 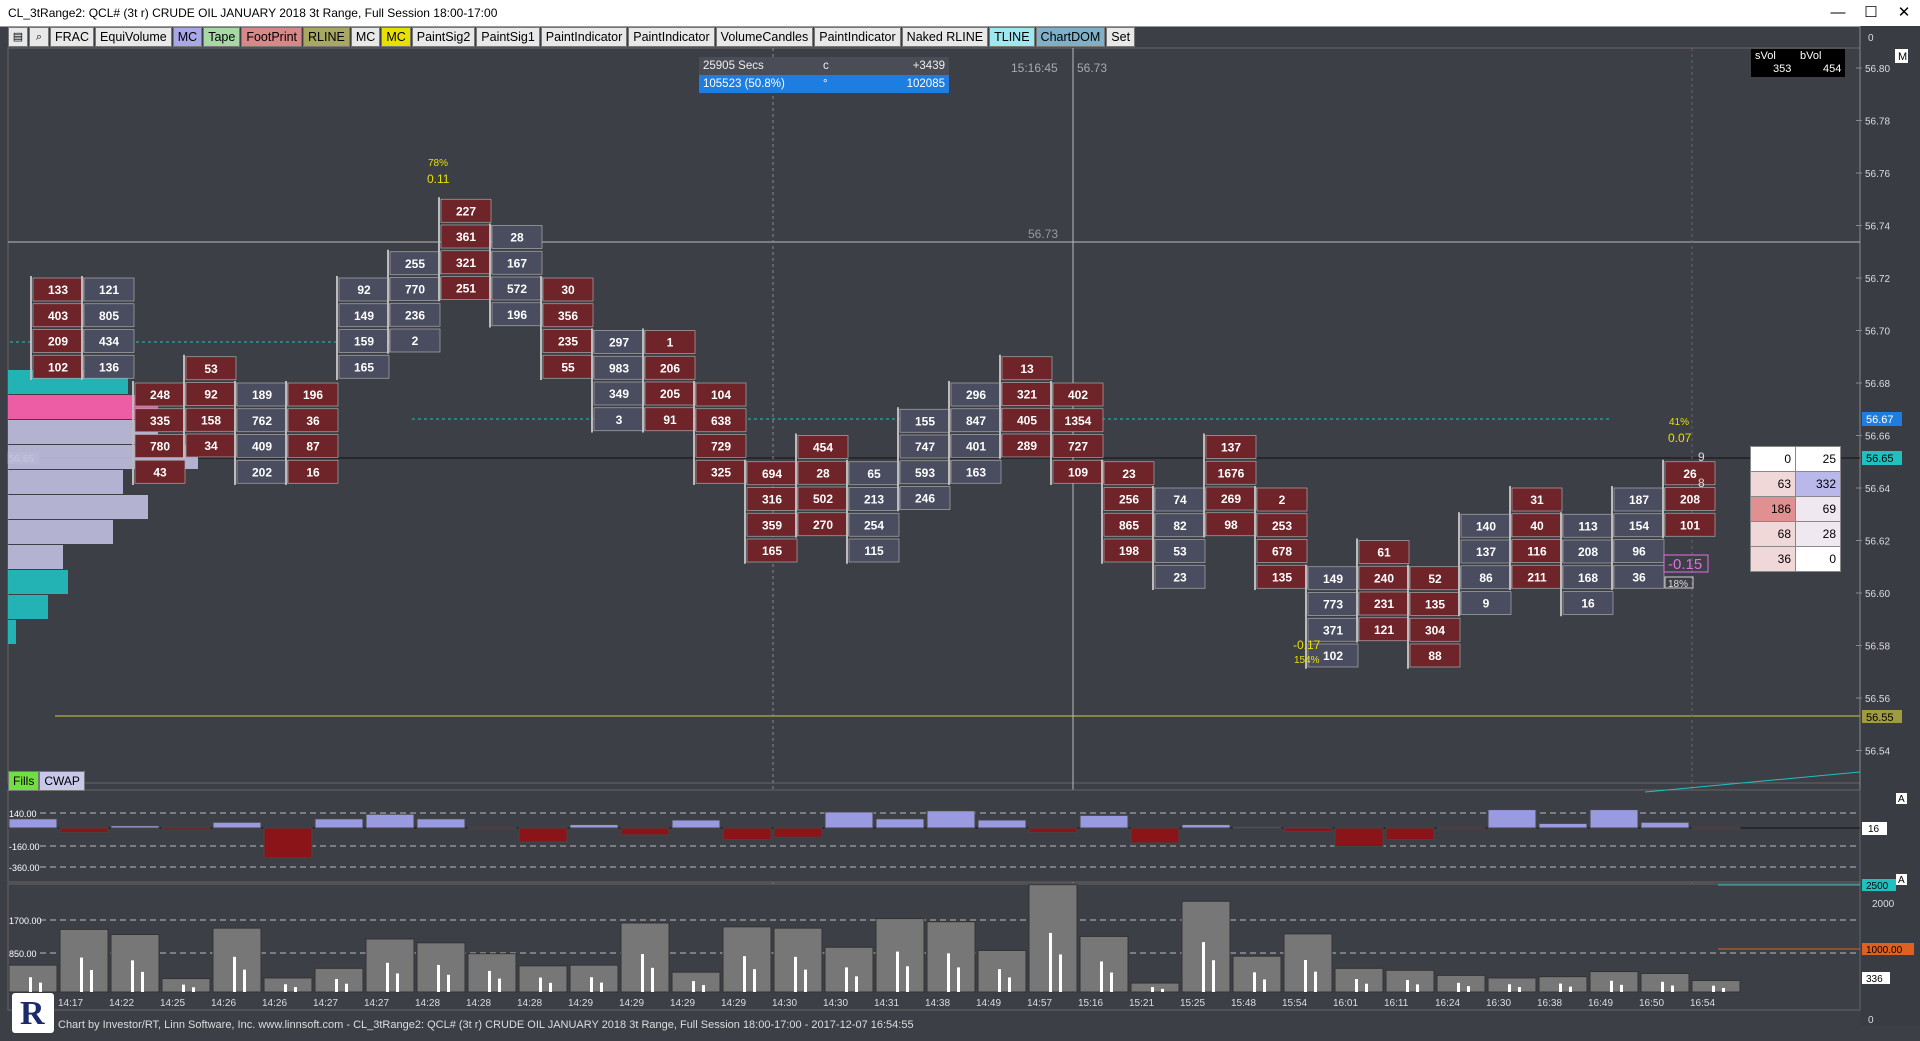 I want to click on indicator-button-fills: Fills, so click(x=24, y=781).